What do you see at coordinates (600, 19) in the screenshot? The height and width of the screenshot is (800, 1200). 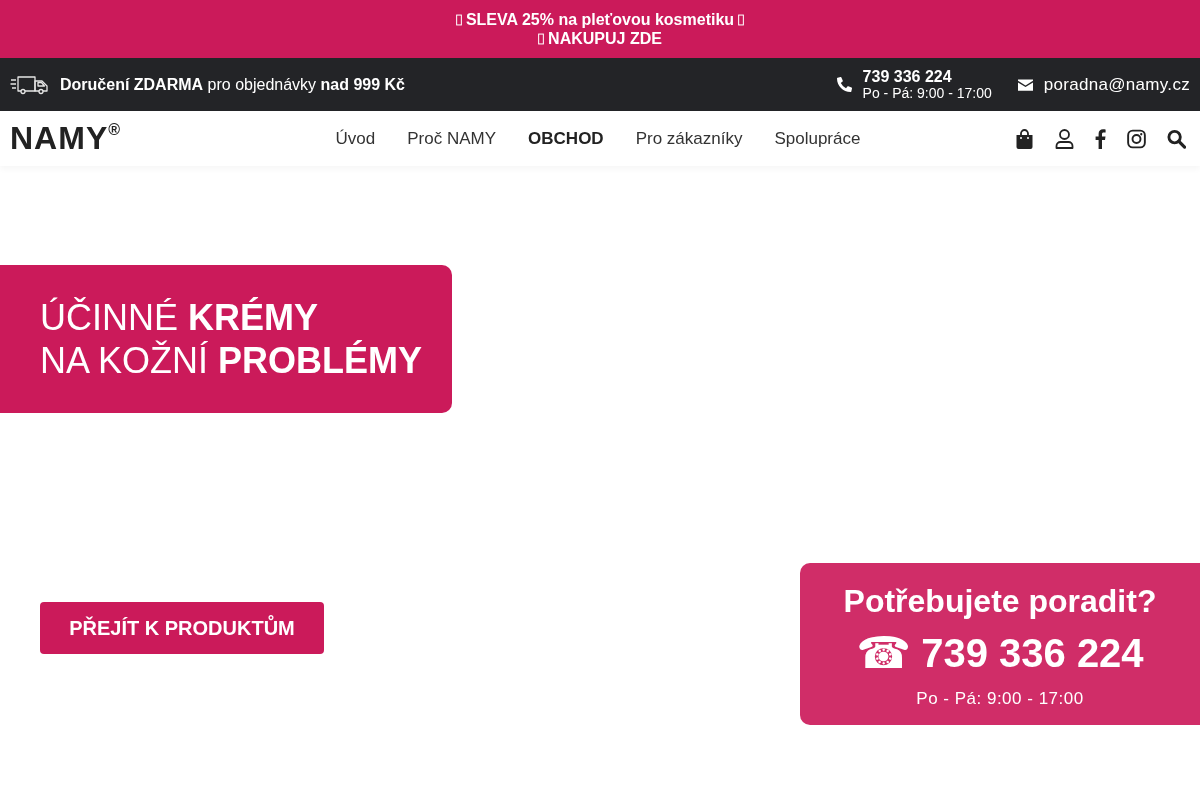 I see `promo-text: SLEVA 25% na pleťovou kosmetiku` at bounding box center [600, 19].